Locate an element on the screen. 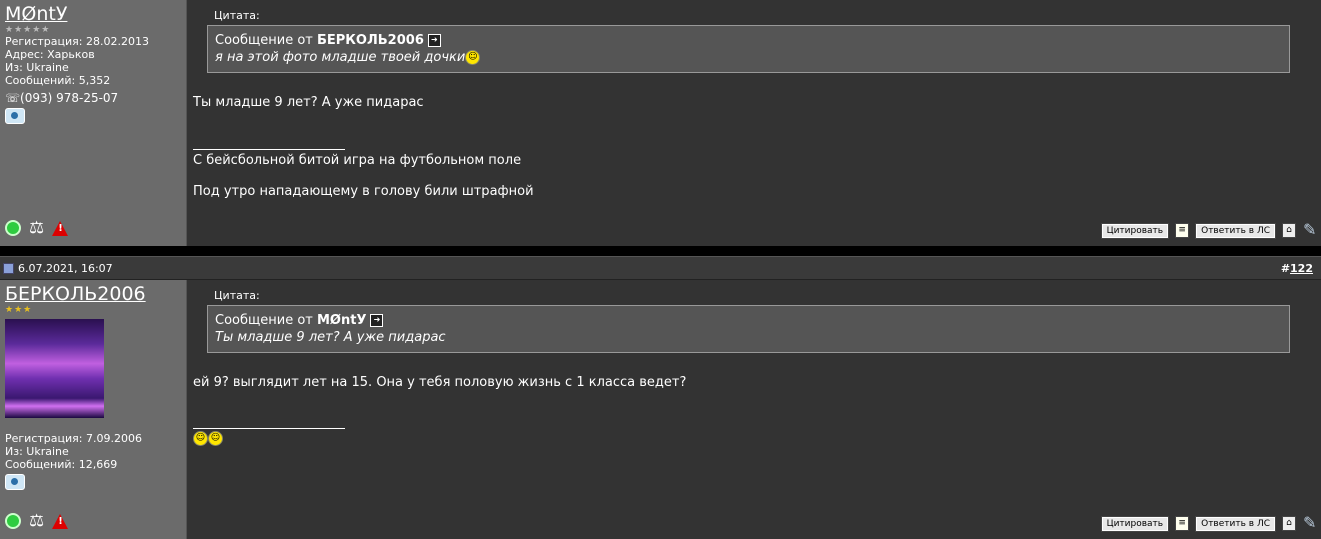  message-count: Сообщений: 5,352 is located at coordinates (58, 80).